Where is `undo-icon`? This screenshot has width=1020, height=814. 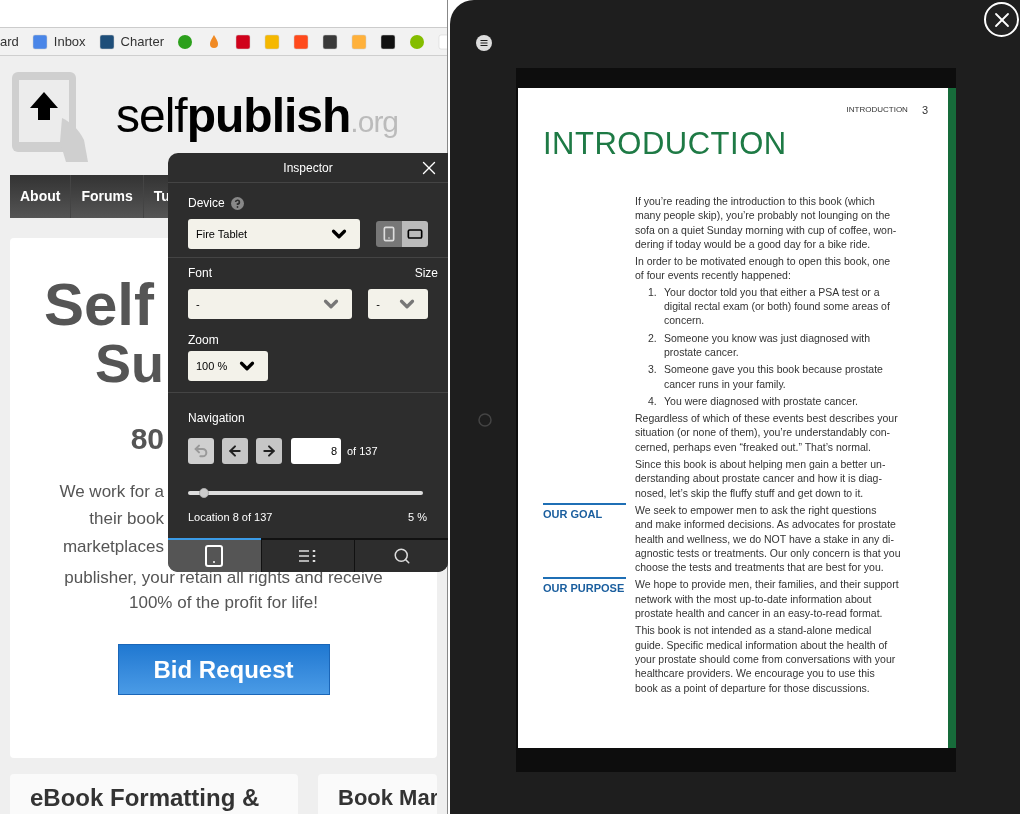
undo-icon is located at coordinates (201, 451).